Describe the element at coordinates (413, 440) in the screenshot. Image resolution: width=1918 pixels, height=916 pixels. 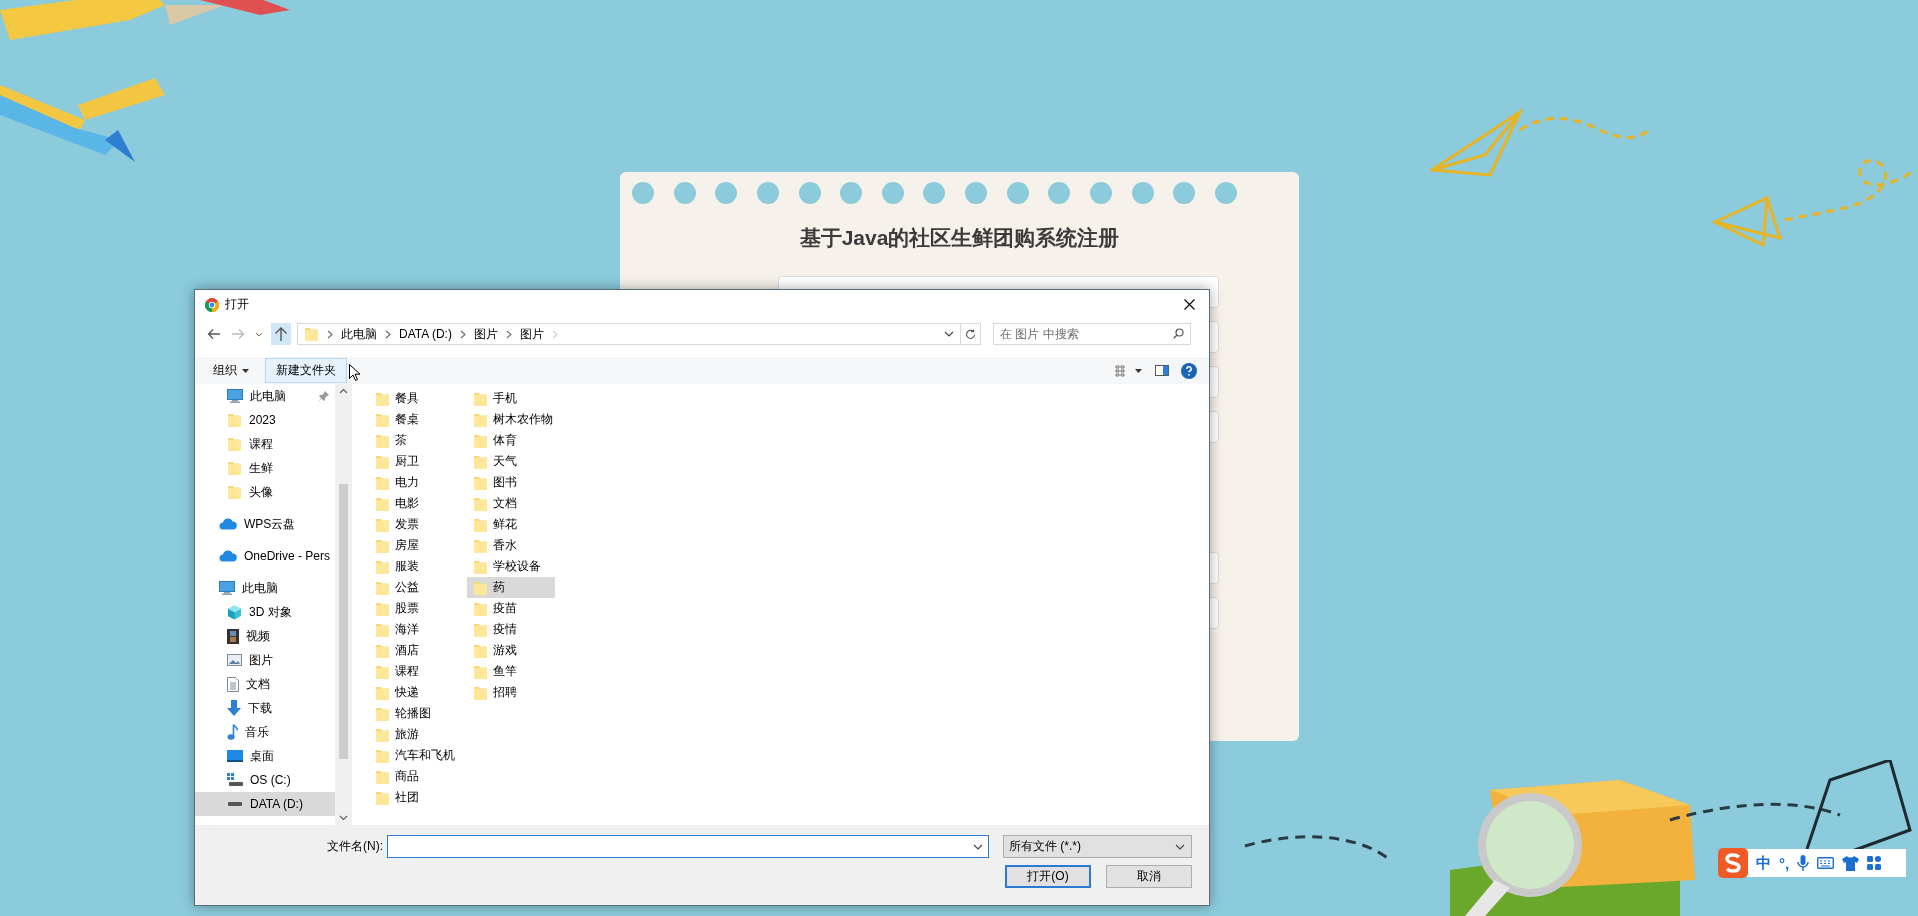
I see `folder-item: 茶` at that location.